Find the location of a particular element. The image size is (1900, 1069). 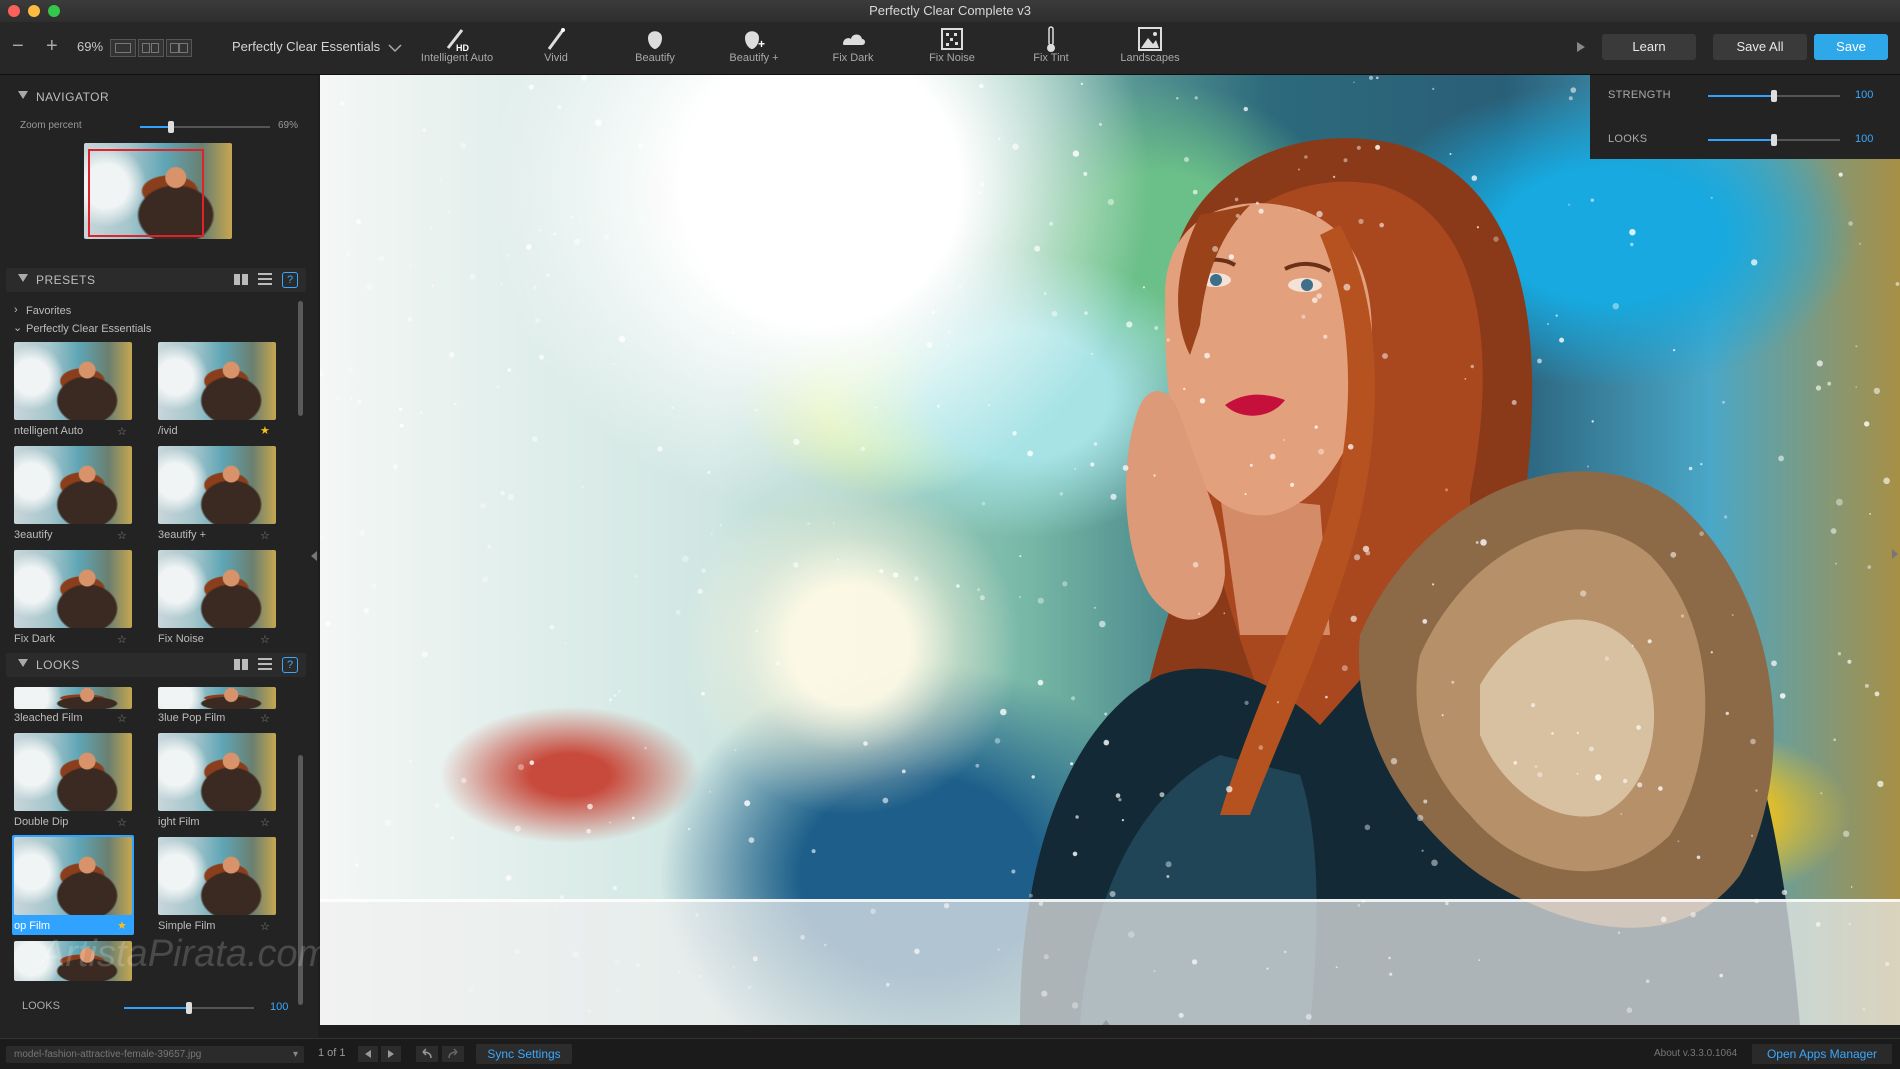

looks-header: LOOKS ? is located at coordinates (156, 665).